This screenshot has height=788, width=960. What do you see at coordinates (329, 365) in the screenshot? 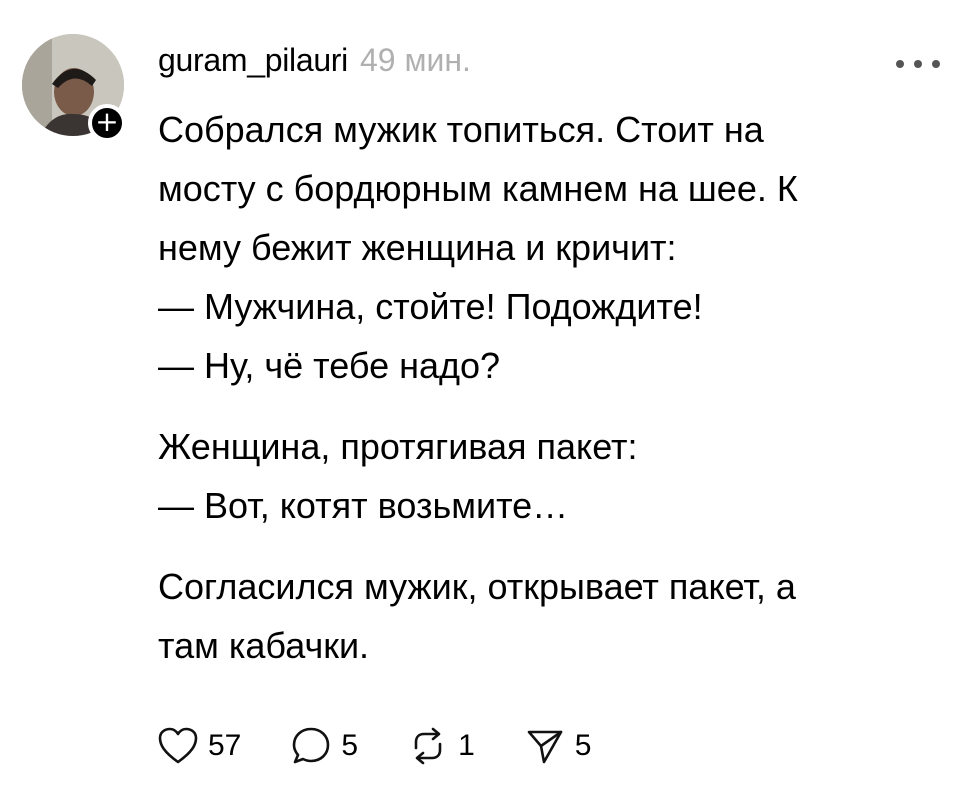
I see `post-line: — Ну, чё тебе надо?` at bounding box center [329, 365].